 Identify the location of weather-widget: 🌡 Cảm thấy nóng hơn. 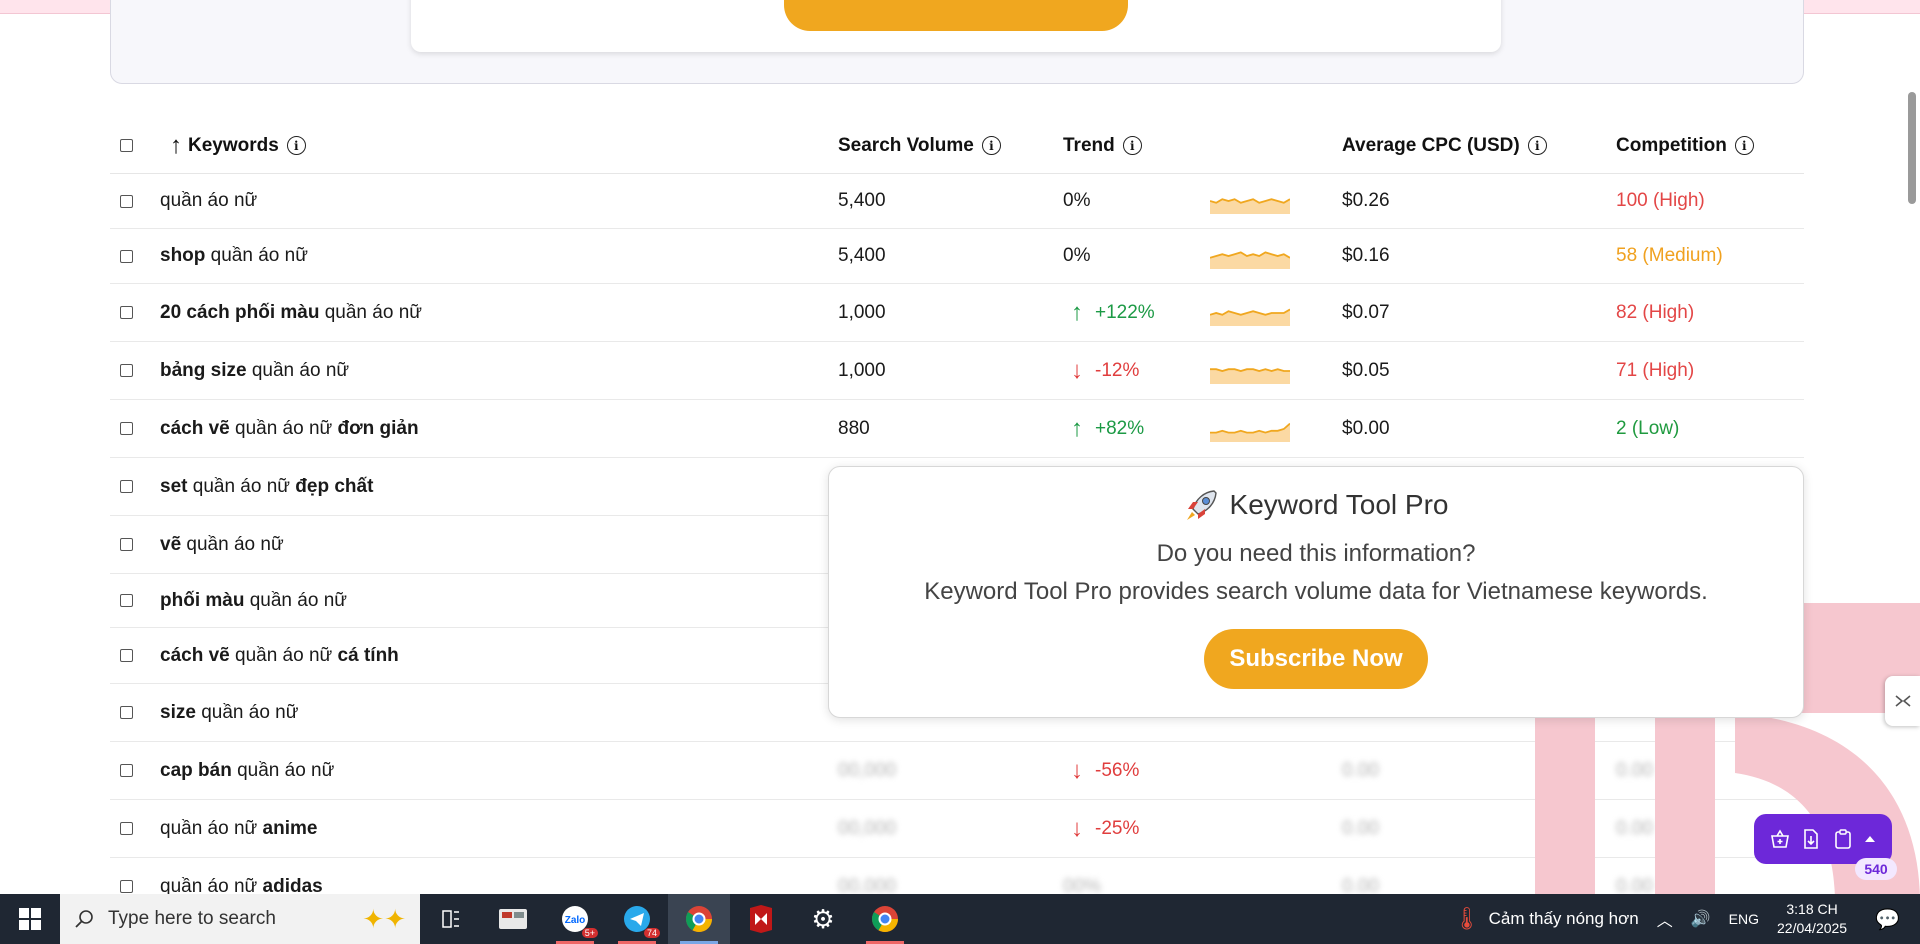
(1546, 919).